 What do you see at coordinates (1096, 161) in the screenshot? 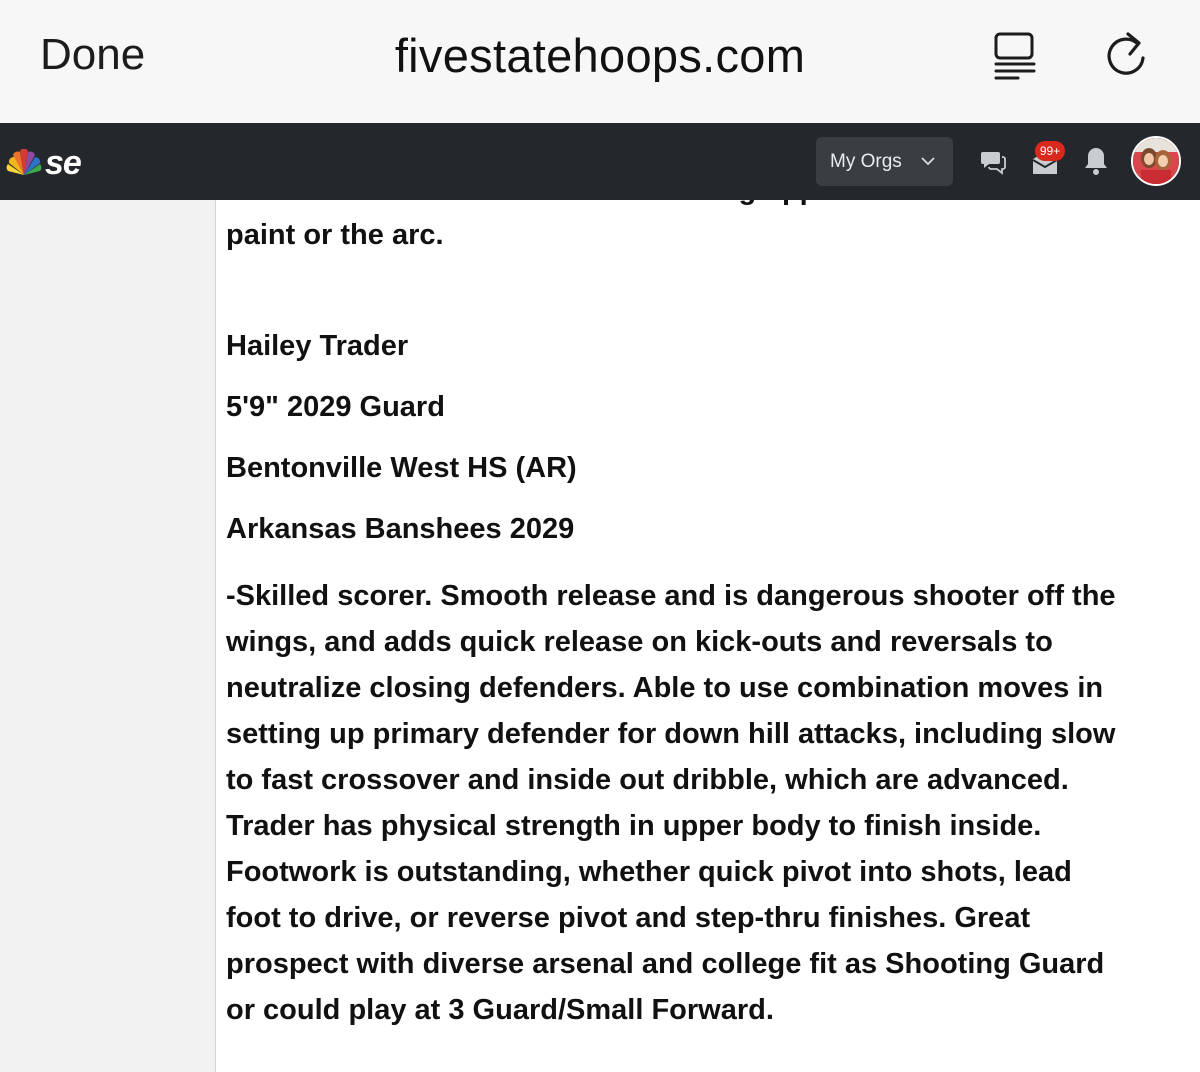
I see `bell-icon` at bounding box center [1096, 161].